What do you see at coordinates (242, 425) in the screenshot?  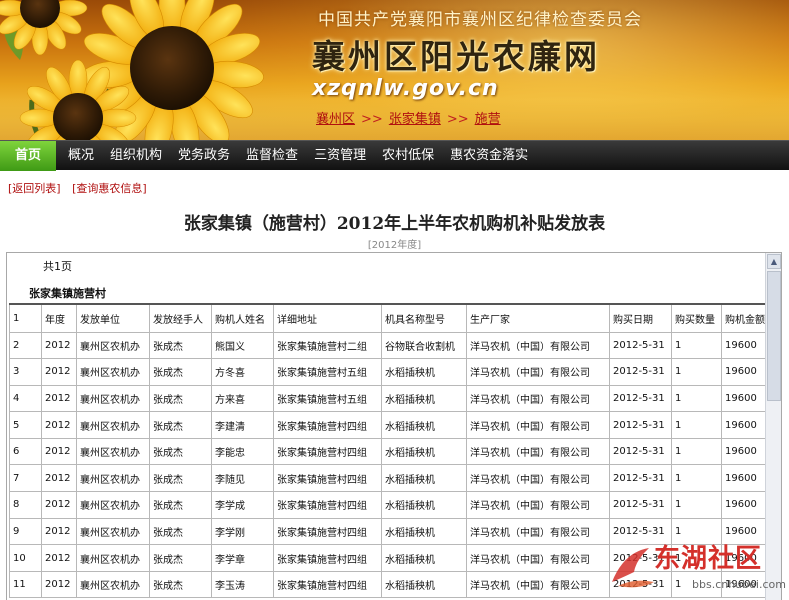 I see `table-cell: 李建清` at bounding box center [242, 425].